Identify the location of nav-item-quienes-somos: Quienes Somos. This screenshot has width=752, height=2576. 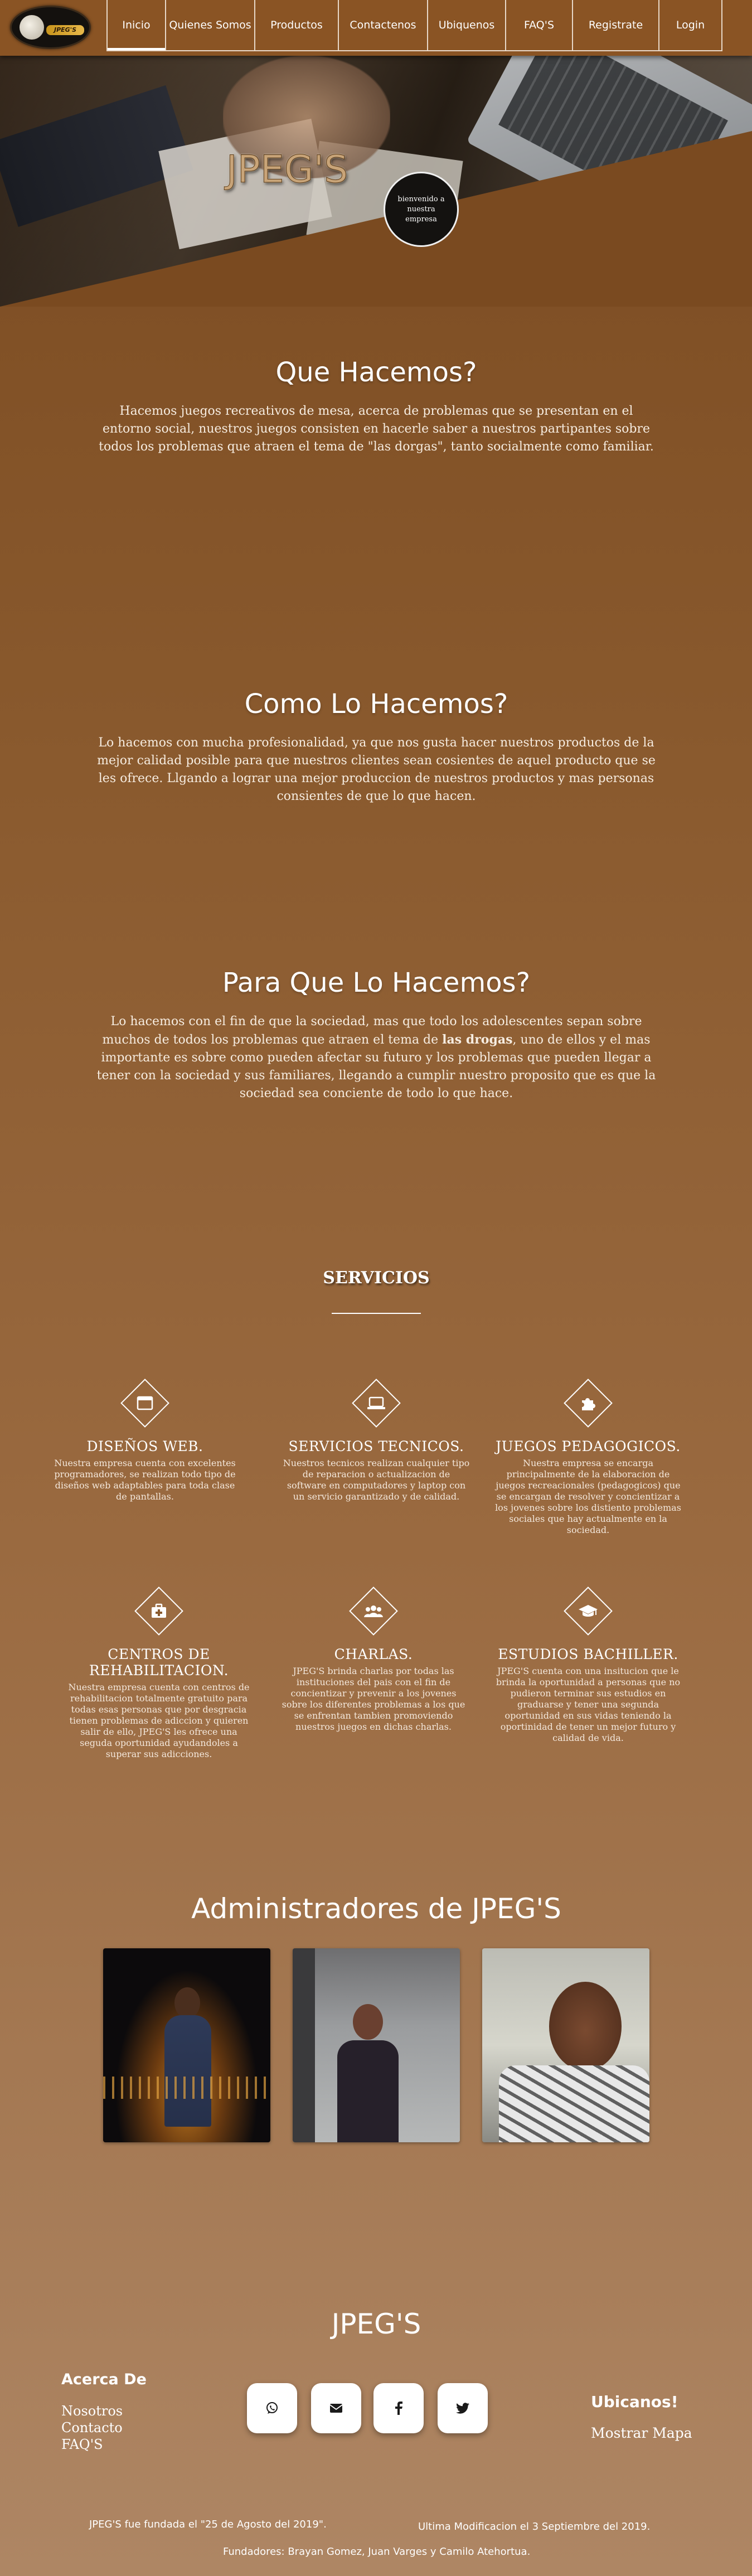
(209, 25).